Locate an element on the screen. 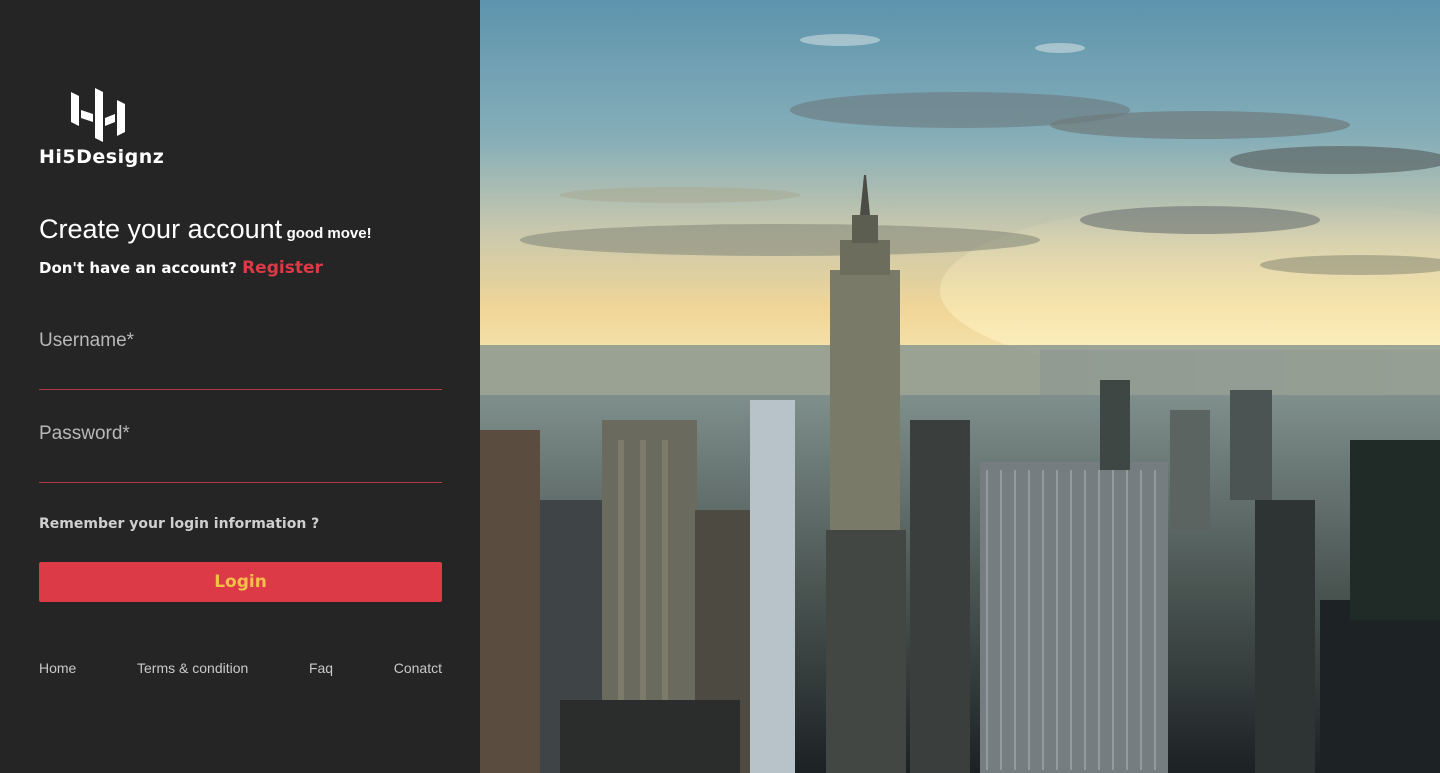  username-label: Username* is located at coordinates (87, 340).